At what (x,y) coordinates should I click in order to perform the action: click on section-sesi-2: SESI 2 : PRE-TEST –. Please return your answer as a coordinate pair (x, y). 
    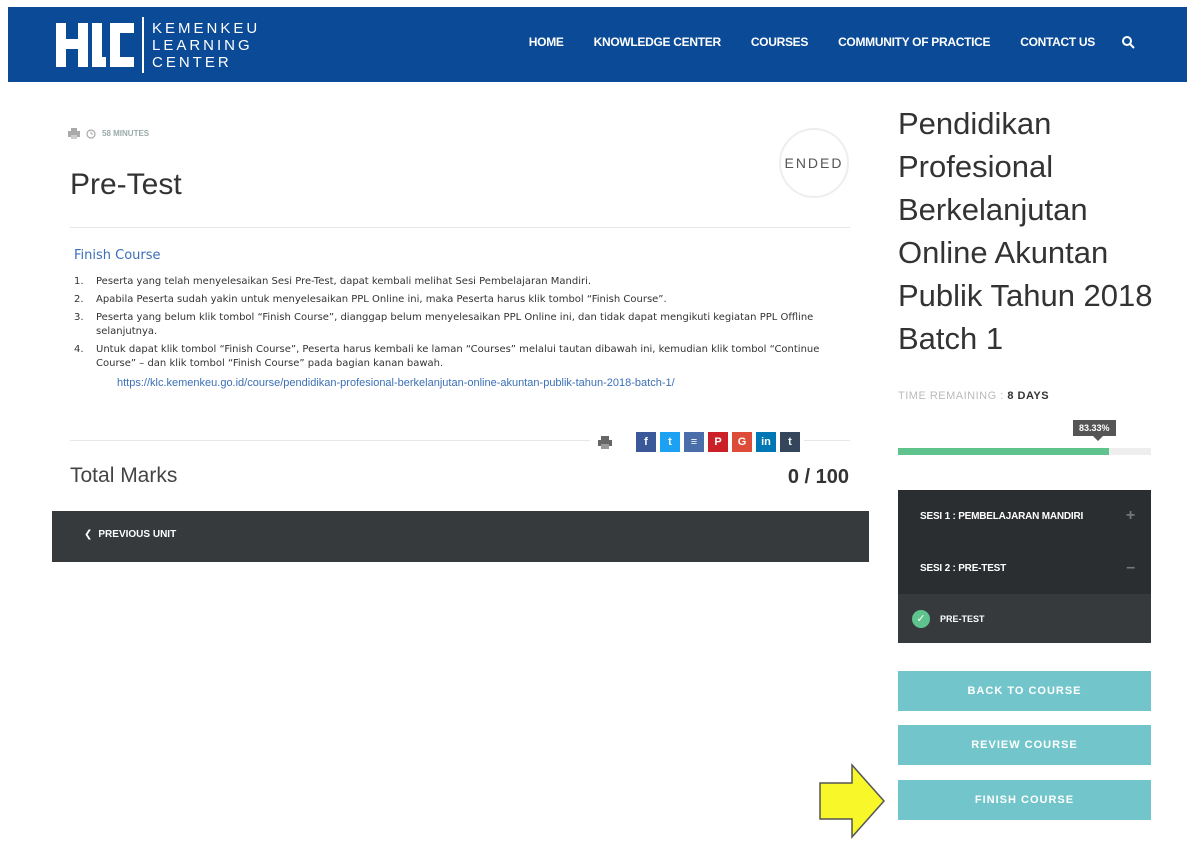
    Looking at the image, I should click on (1024, 568).